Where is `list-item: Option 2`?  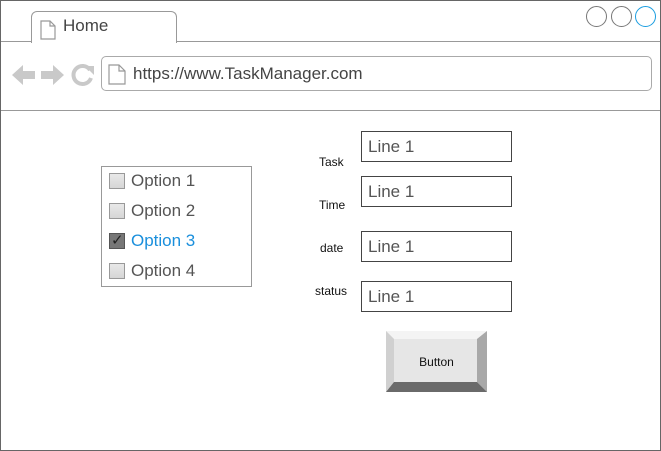 list-item: Option 2 is located at coordinates (152, 211).